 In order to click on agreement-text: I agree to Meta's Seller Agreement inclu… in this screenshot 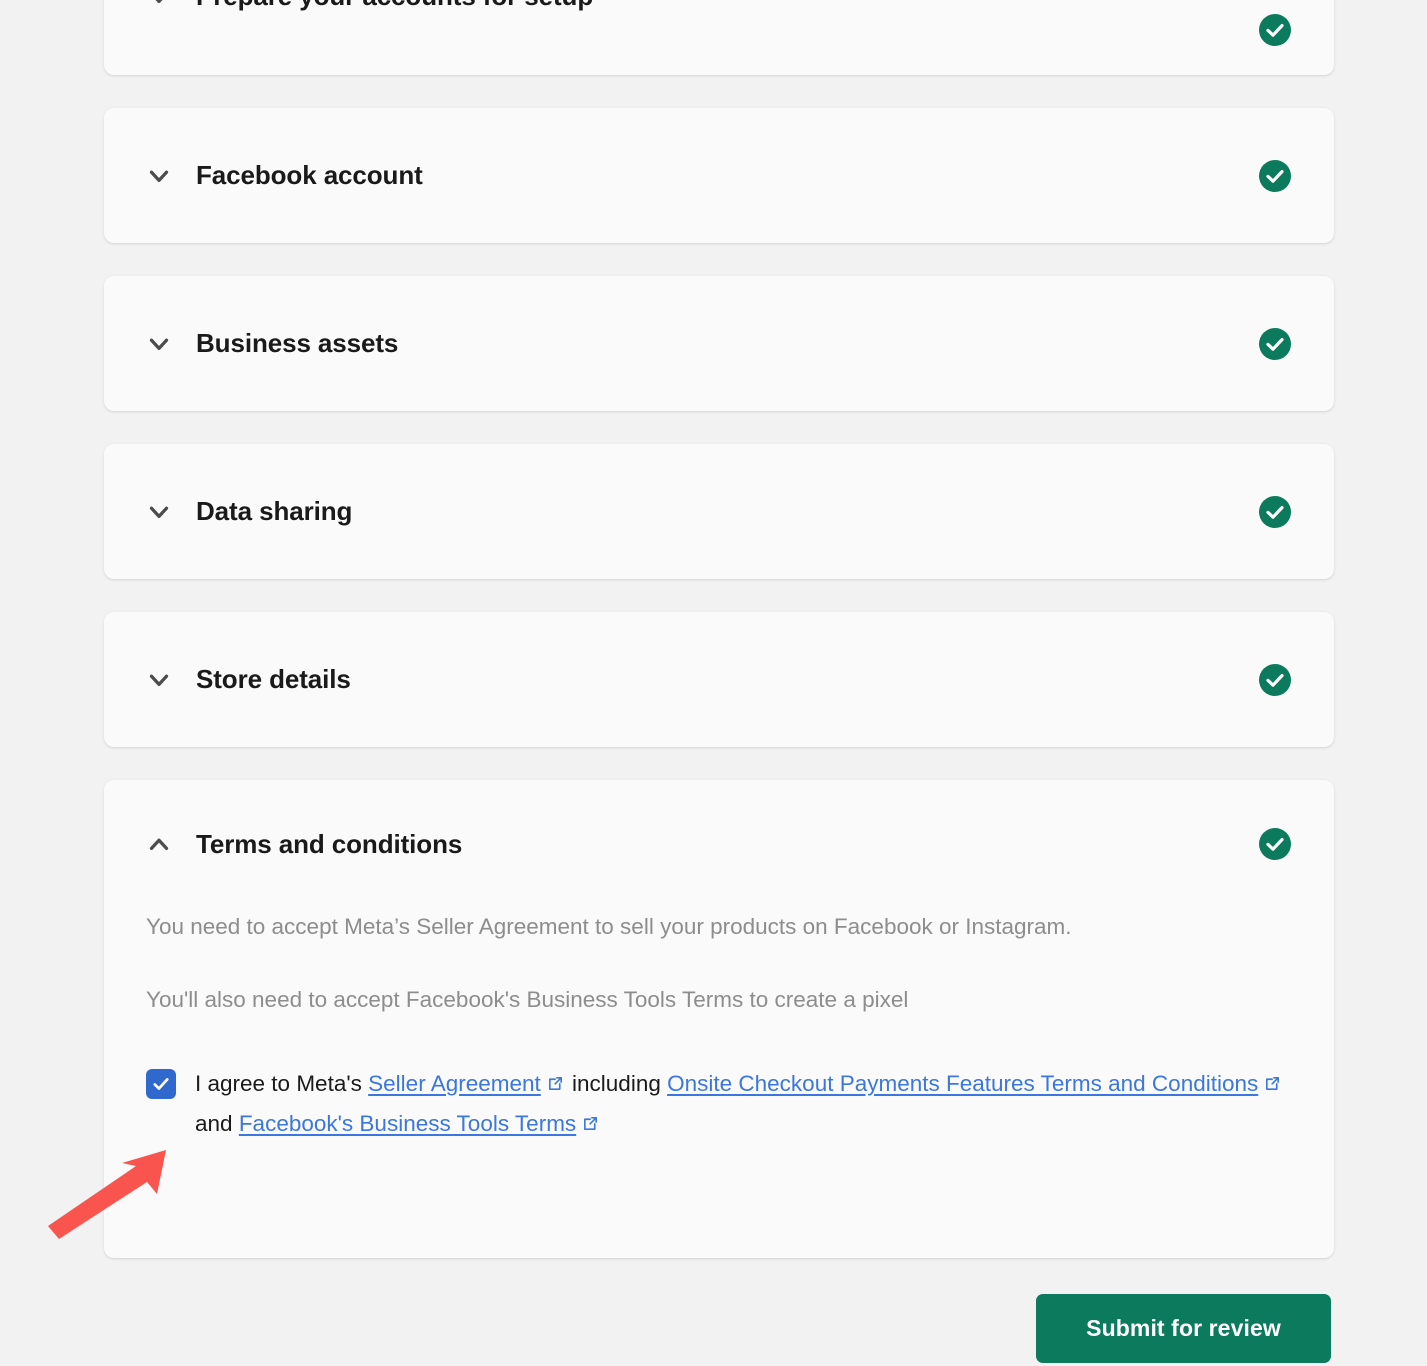, I will do `click(742, 1104)`.